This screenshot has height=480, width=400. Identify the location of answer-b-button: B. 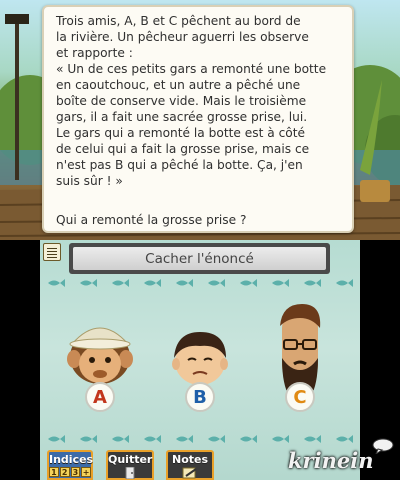
(200, 397).